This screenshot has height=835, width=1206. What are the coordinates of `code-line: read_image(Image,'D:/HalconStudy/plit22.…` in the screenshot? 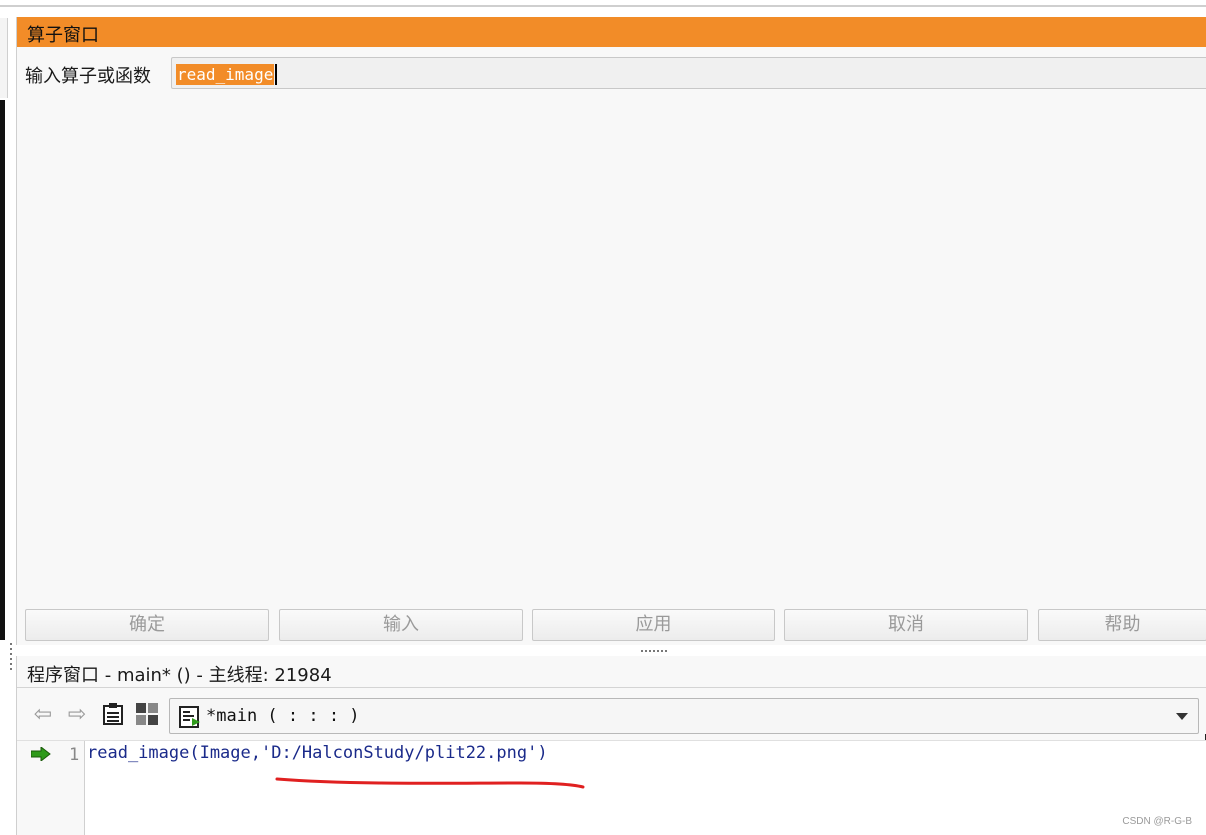 It's located at (317, 753).